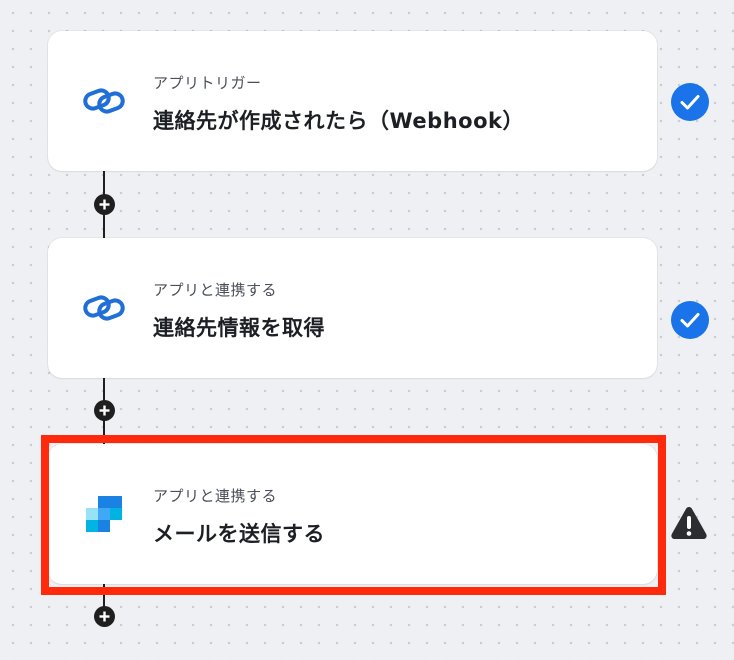 Image resolution: width=734 pixels, height=660 pixels. I want to click on step-type-label: アプリトリガー, so click(207, 83).